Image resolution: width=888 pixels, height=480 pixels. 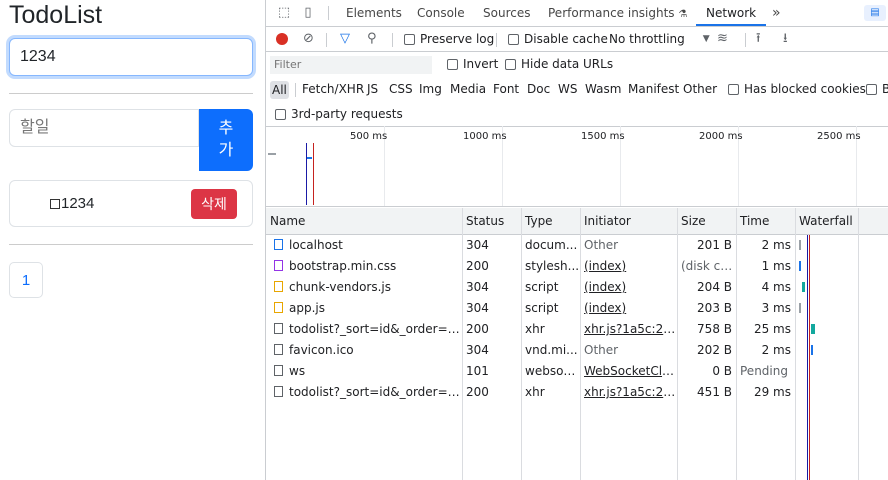 I want to click on blocked-cookies-checkbox: Has blocked cookies, so click(x=797, y=89).